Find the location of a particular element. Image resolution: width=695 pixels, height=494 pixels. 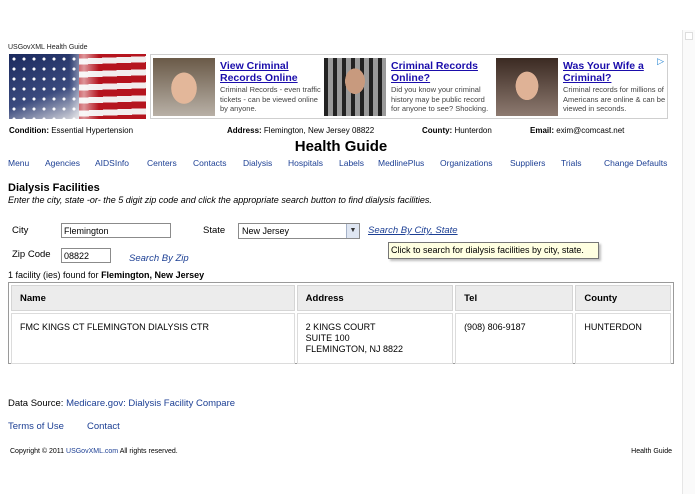

ad-title: Criminal Records Online? is located at coordinates (441, 72).